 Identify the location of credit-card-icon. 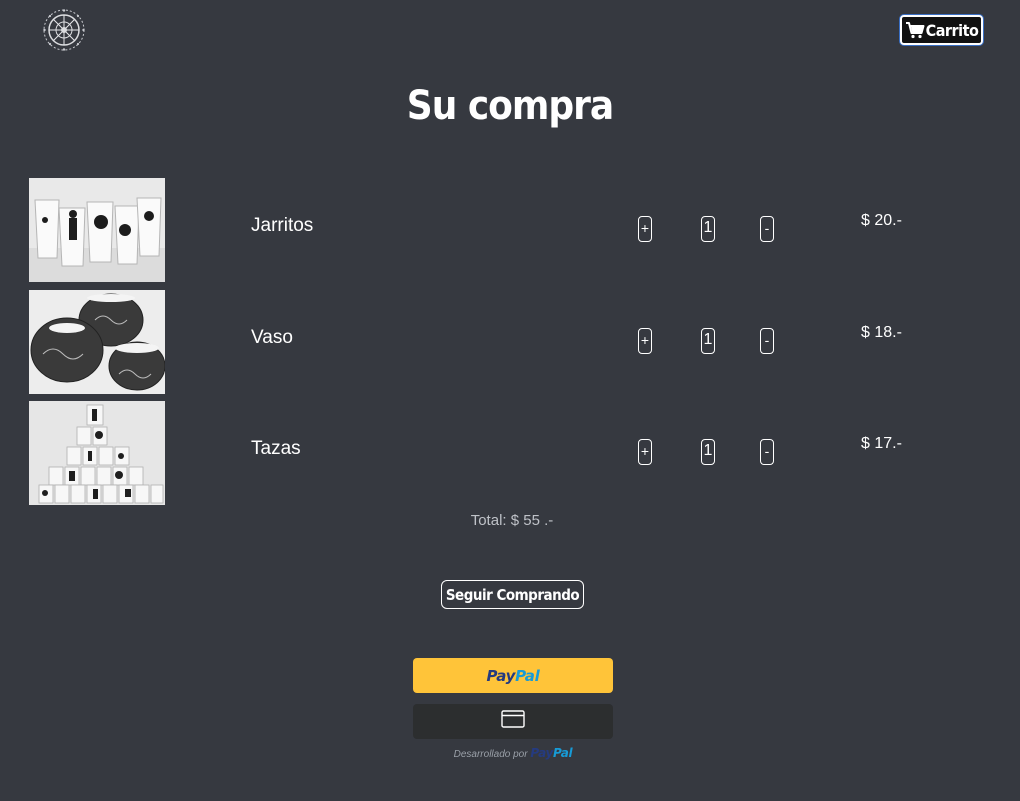
(513, 721).